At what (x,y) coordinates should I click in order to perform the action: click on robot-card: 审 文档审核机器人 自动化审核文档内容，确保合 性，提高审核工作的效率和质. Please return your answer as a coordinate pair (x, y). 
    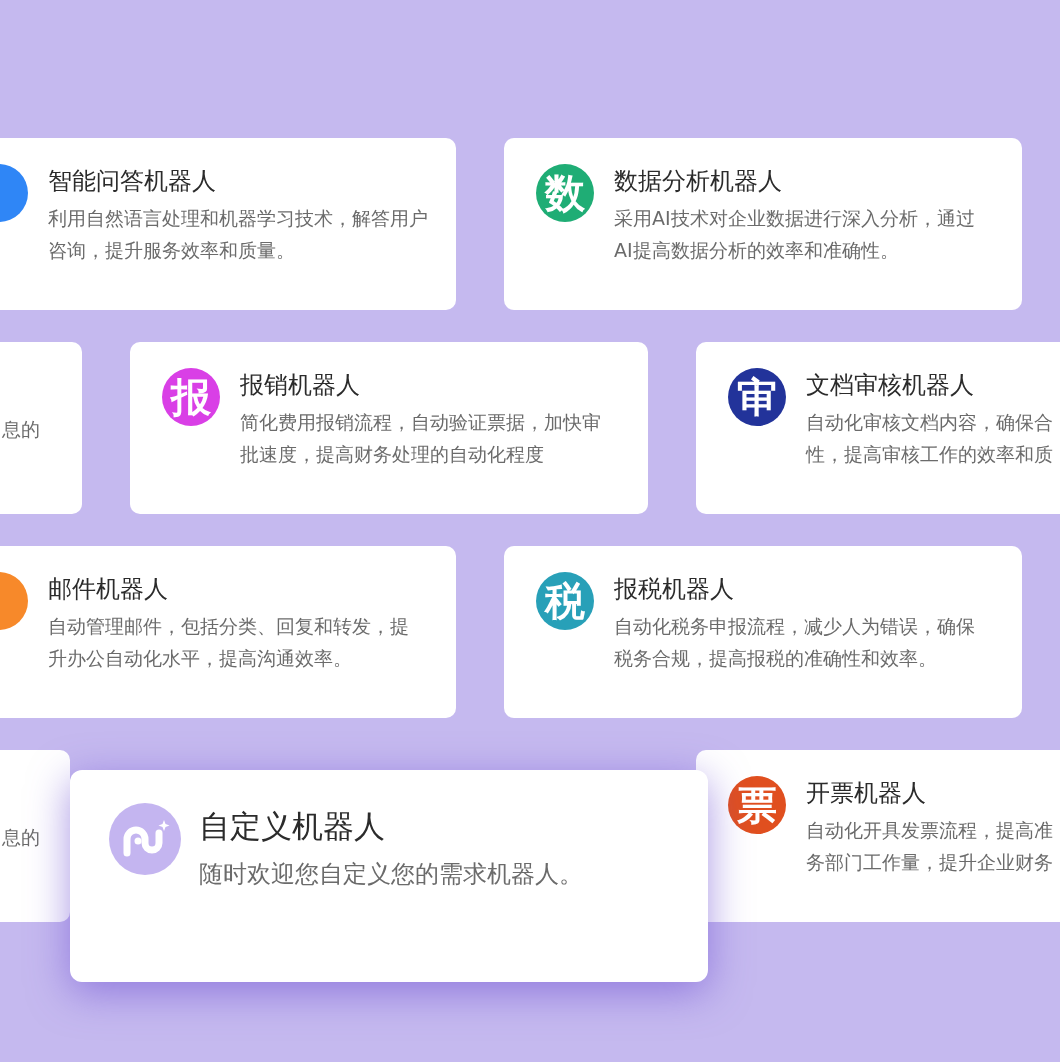
    Looking at the image, I should click on (878, 428).